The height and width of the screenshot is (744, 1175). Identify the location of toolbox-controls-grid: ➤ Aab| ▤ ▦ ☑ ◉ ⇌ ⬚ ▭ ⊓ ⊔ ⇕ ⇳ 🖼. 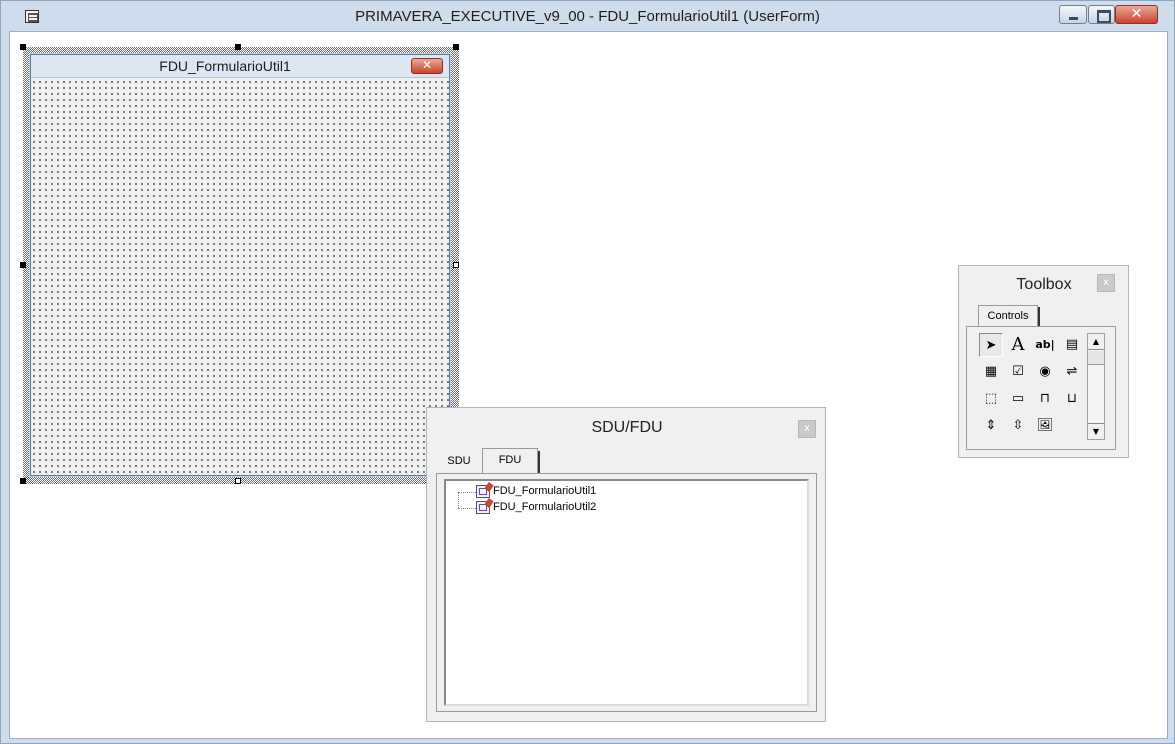
(1034, 389).